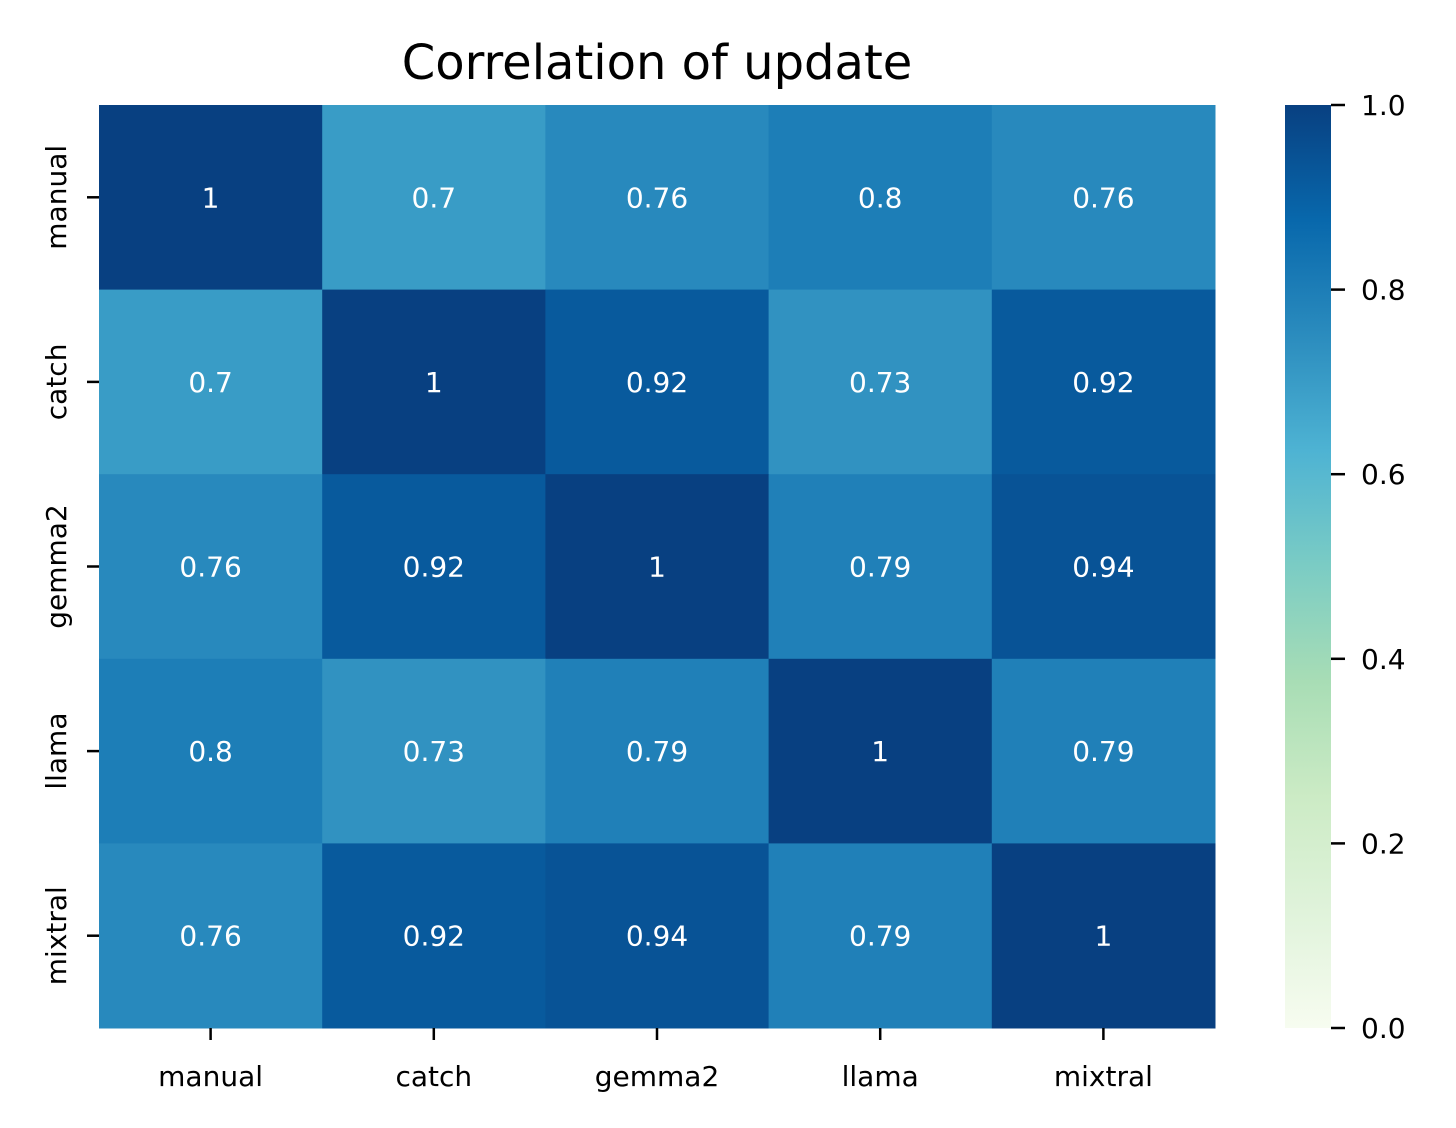 This screenshot has height=1128, width=1456. What do you see at coordinates (56, 751) in the screenshot?
I see `y-tick-label: llama` at bounding box center [56, 751].